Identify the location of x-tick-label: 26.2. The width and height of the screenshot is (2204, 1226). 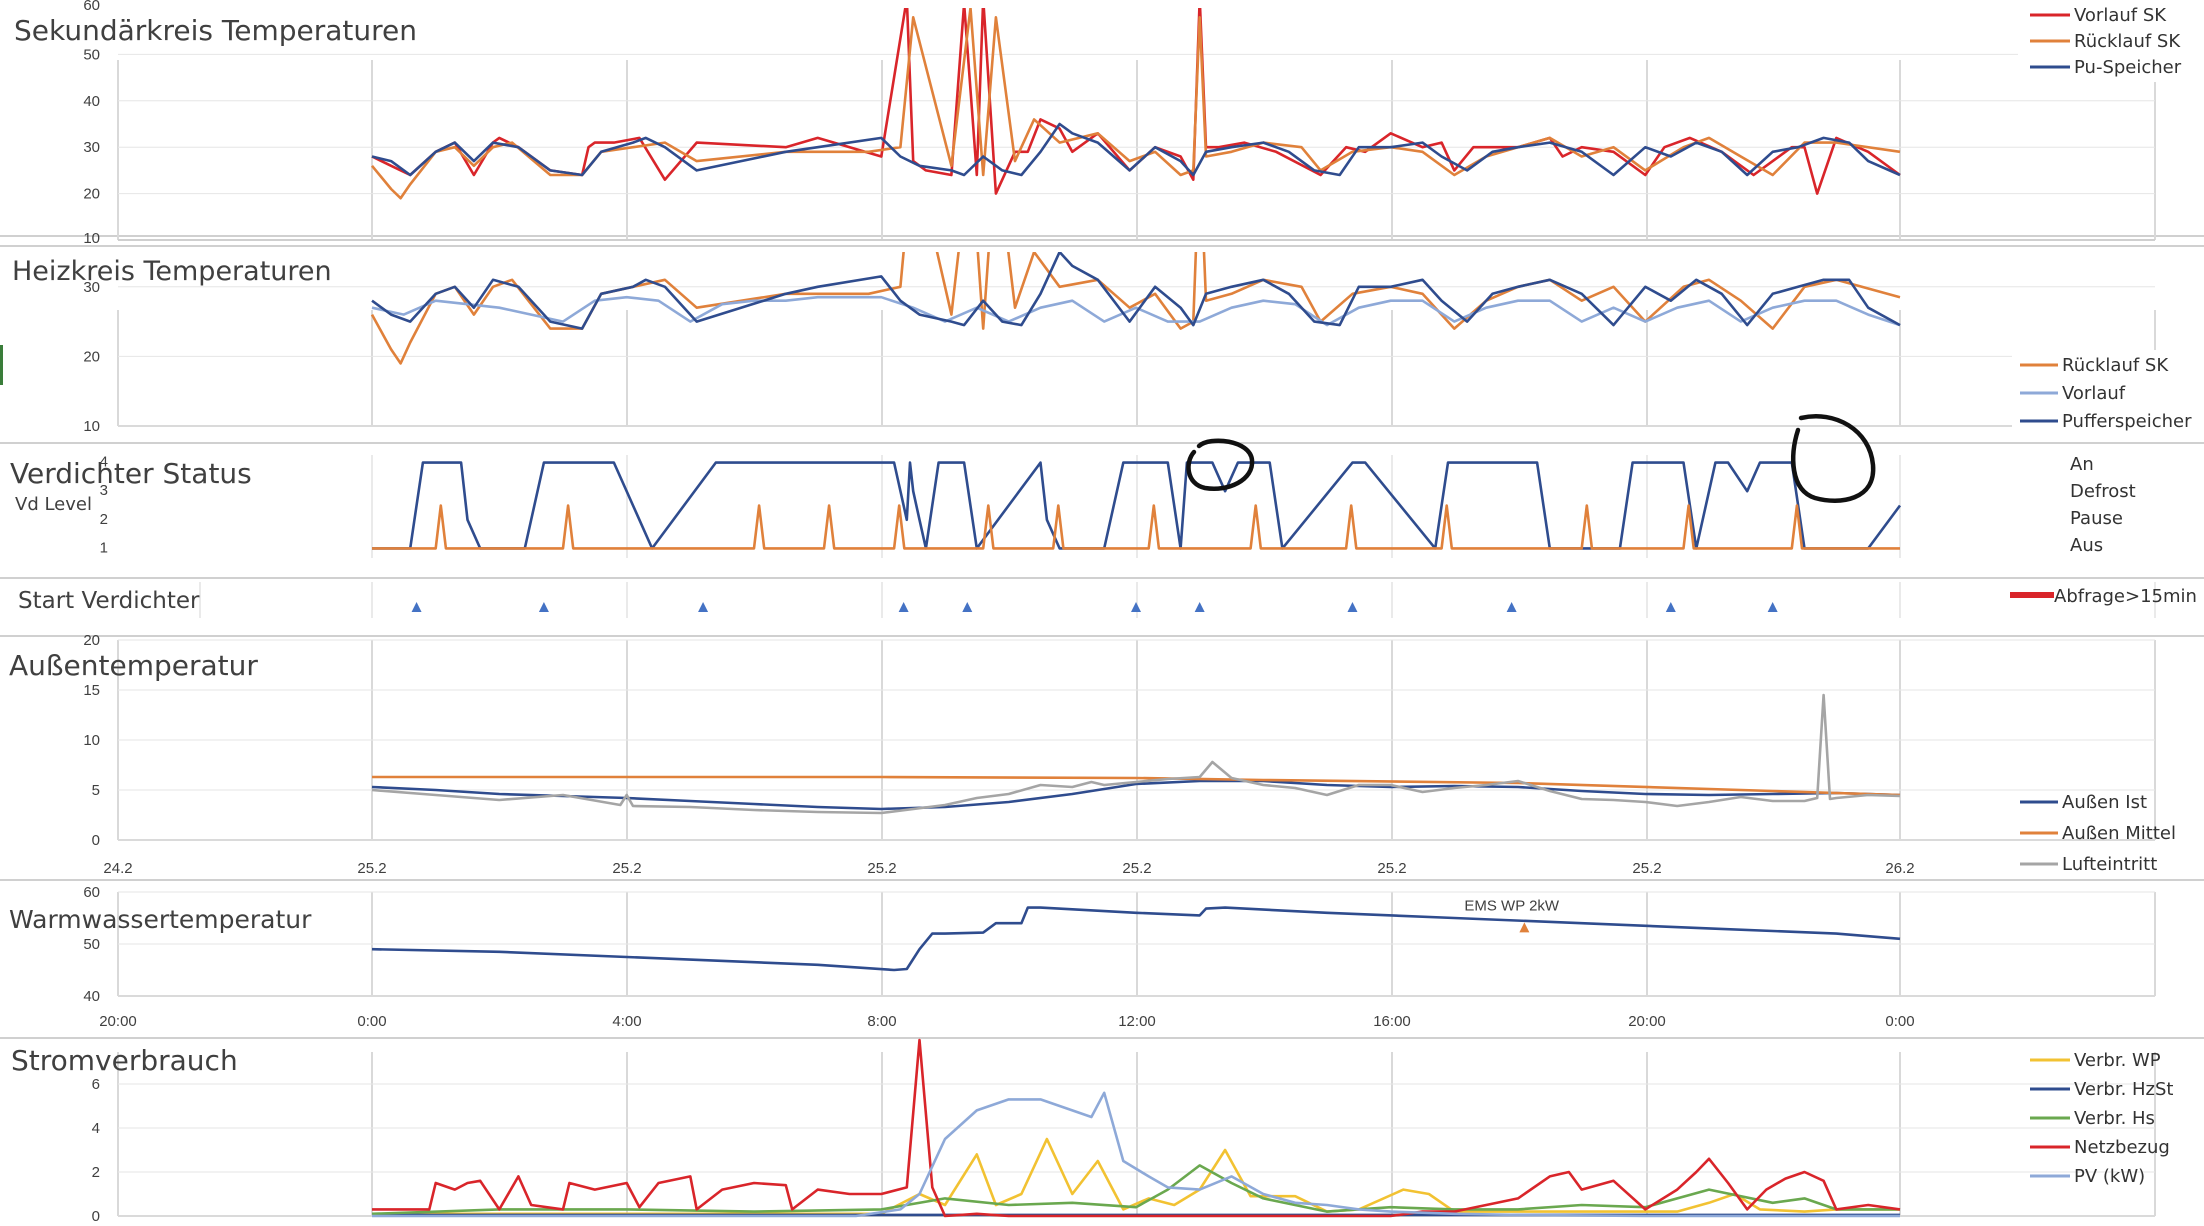
(1899, 868).